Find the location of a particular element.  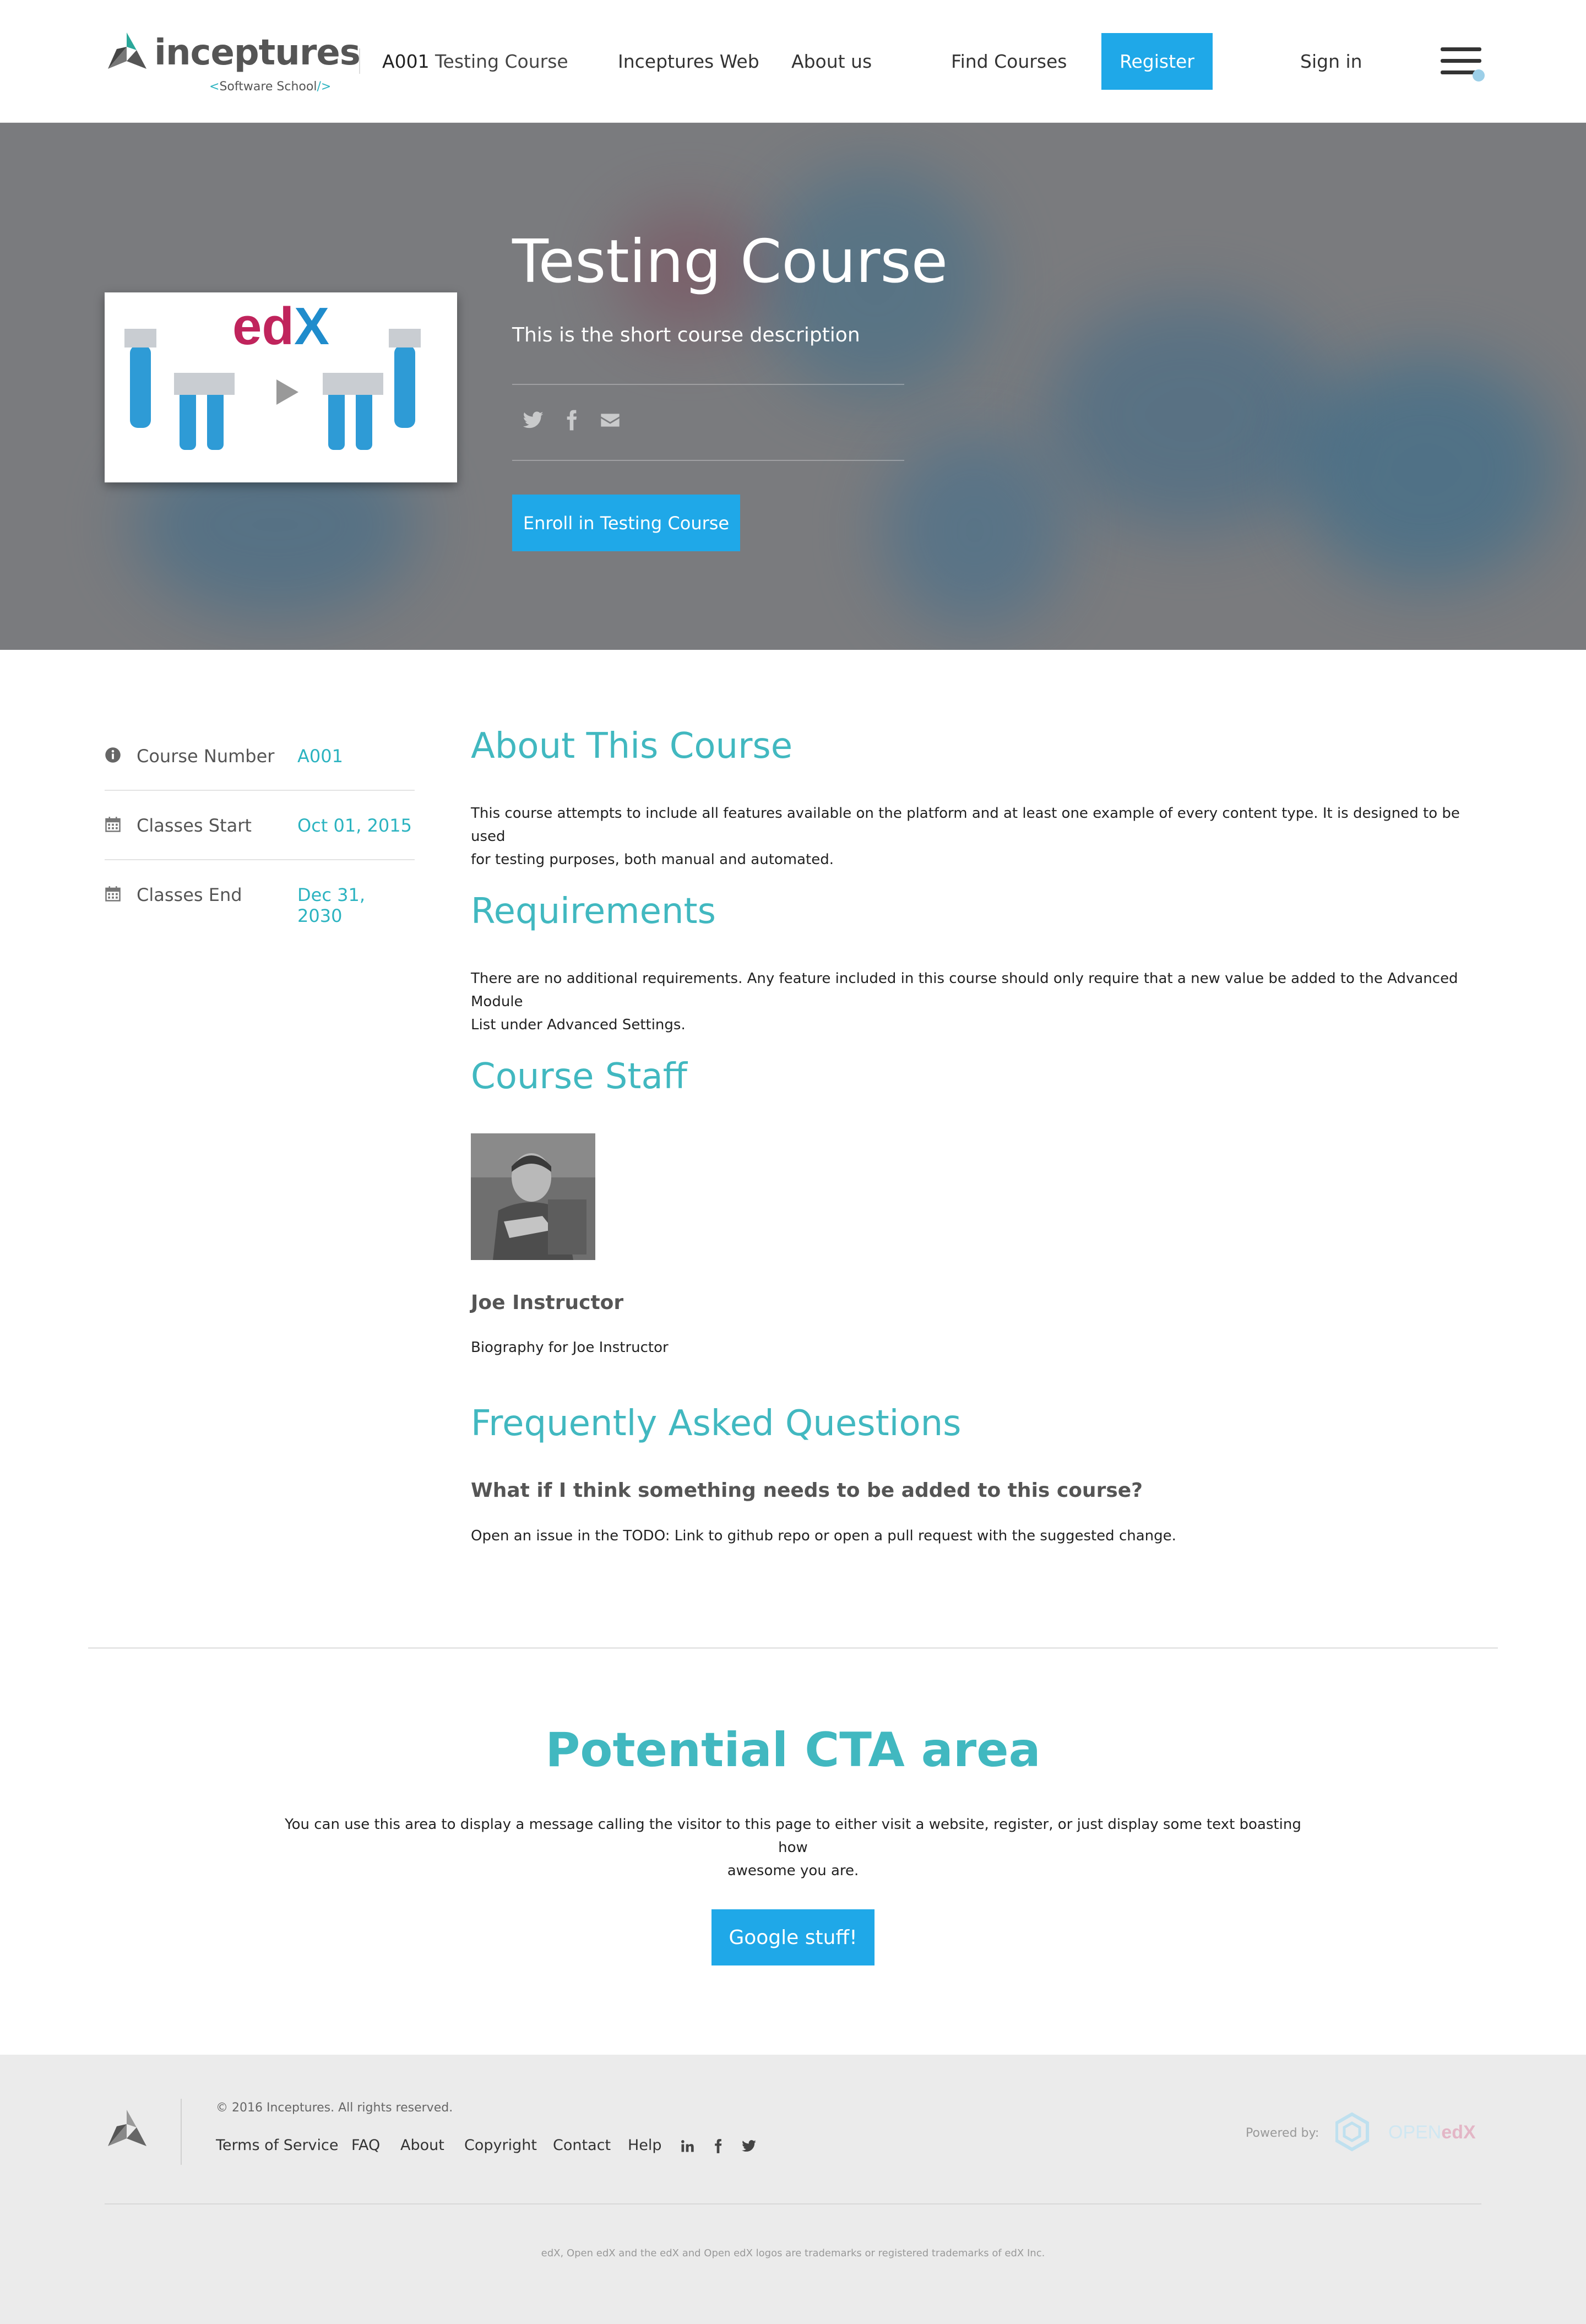

classes-end-label: Classes End is located at coordinates (190, 894).